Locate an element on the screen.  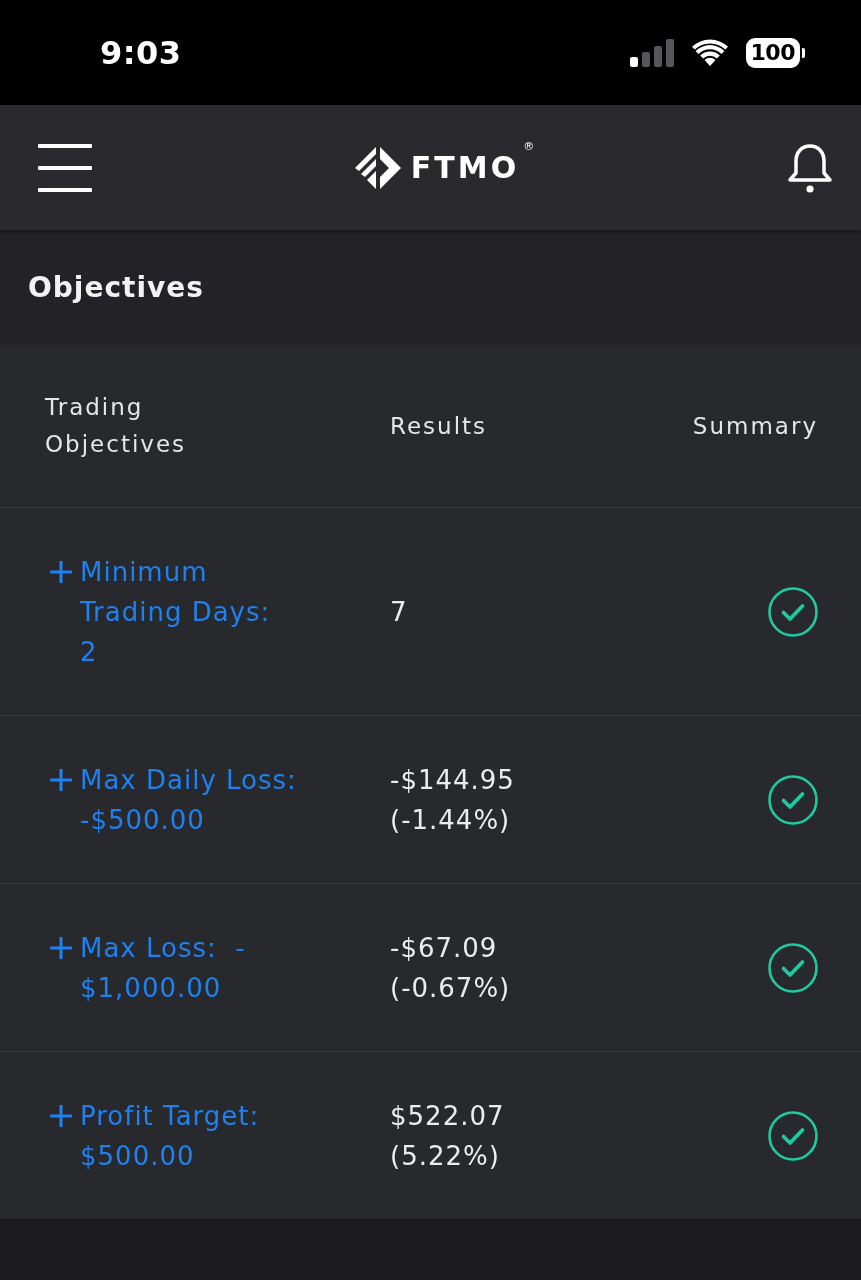
notifications-button is located at coordinates (810, 167).